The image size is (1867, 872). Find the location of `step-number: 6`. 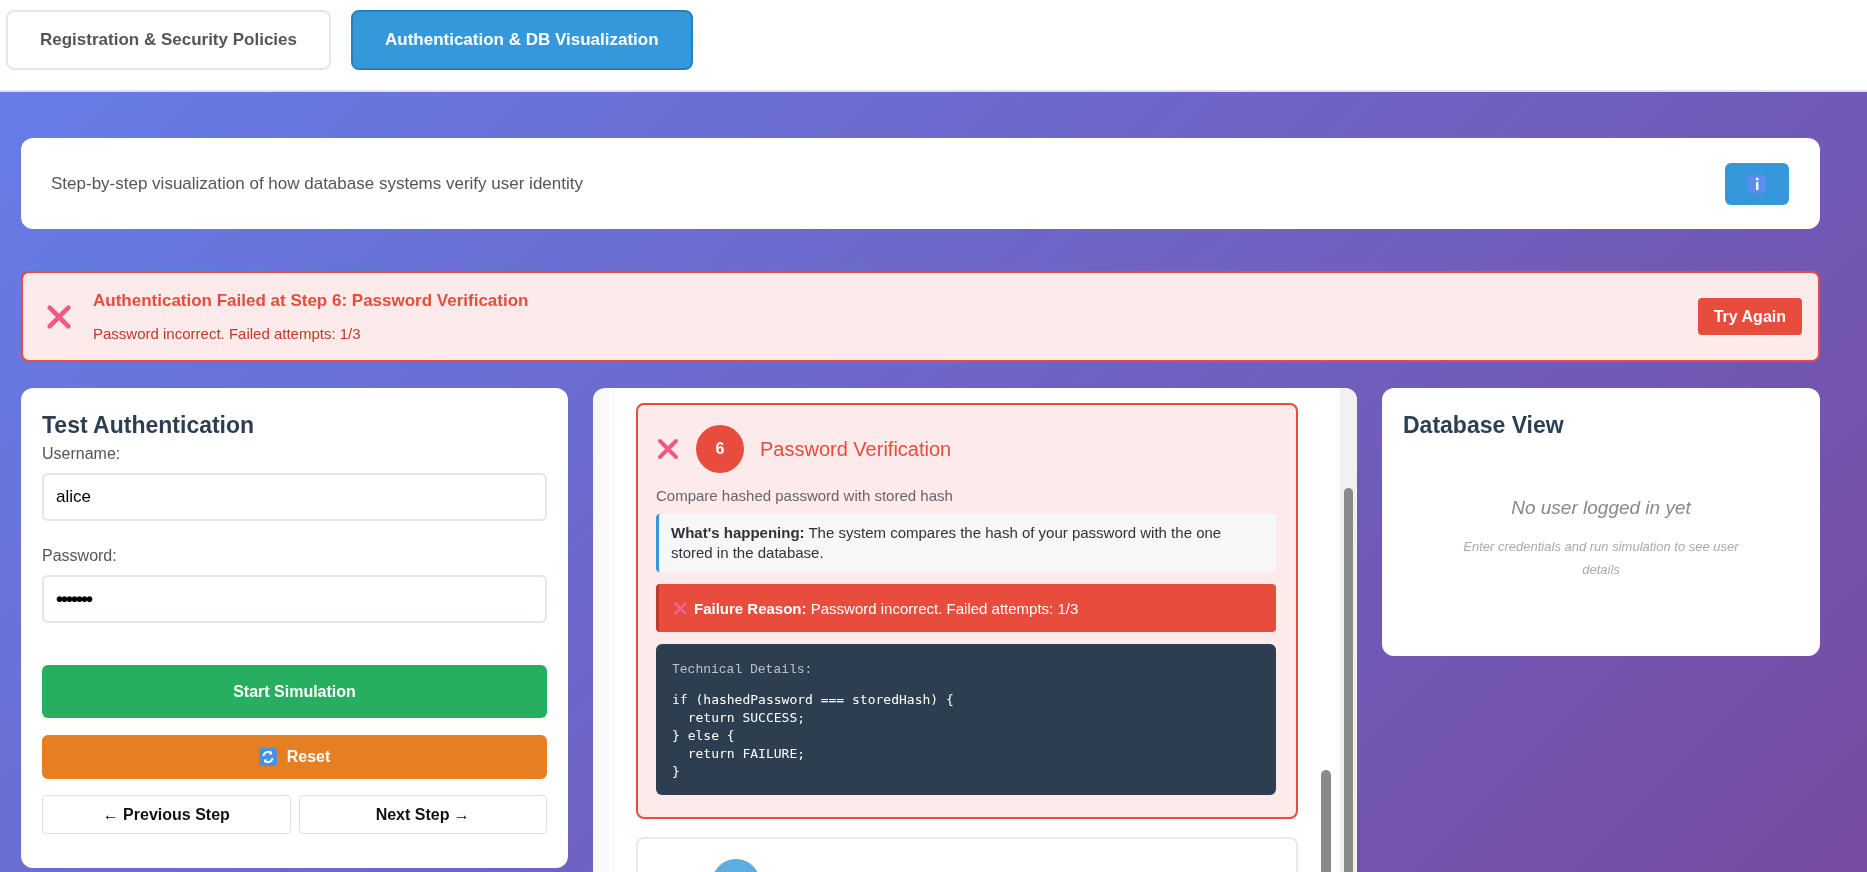

step-number: 6 is located at coordinates (720, 449).